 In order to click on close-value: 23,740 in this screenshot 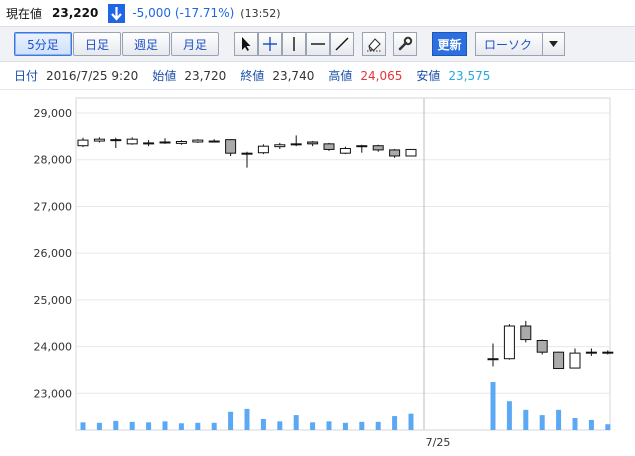, I will do `click(293, 75)`.